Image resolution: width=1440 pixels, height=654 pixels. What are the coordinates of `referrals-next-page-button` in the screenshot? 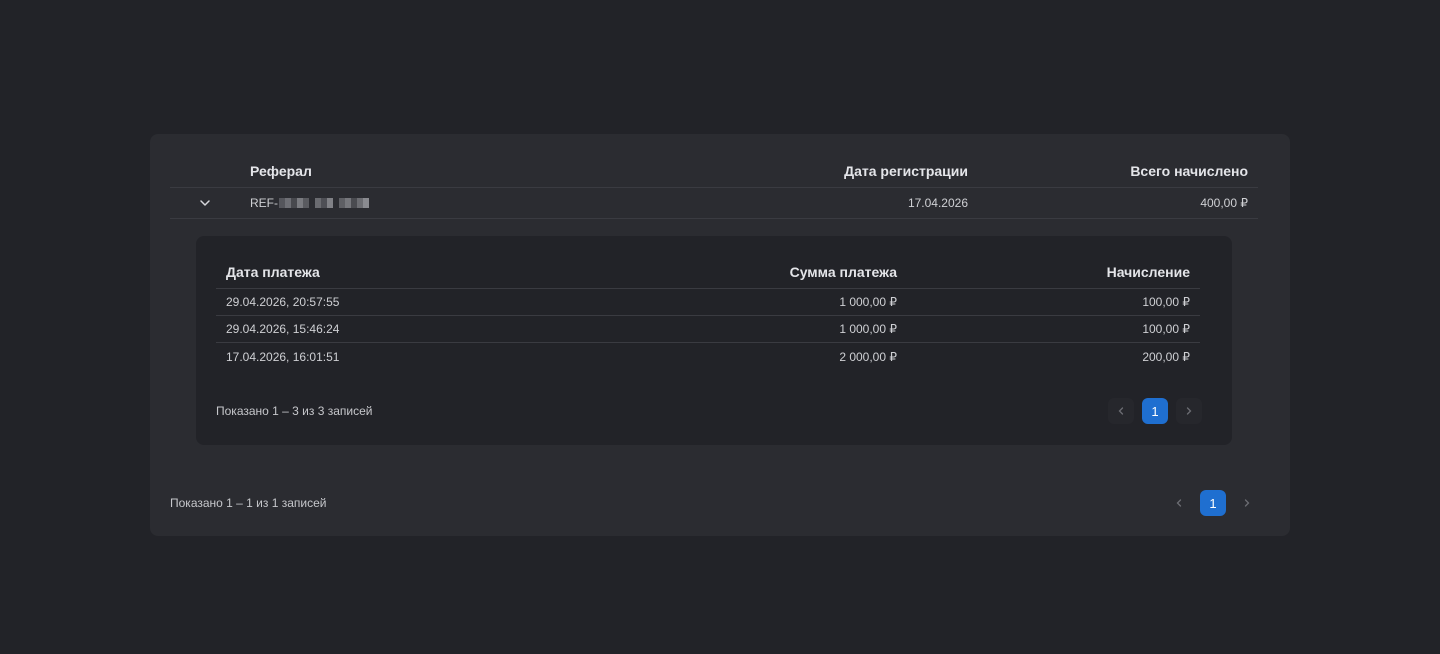 It's located at (1247, 503).